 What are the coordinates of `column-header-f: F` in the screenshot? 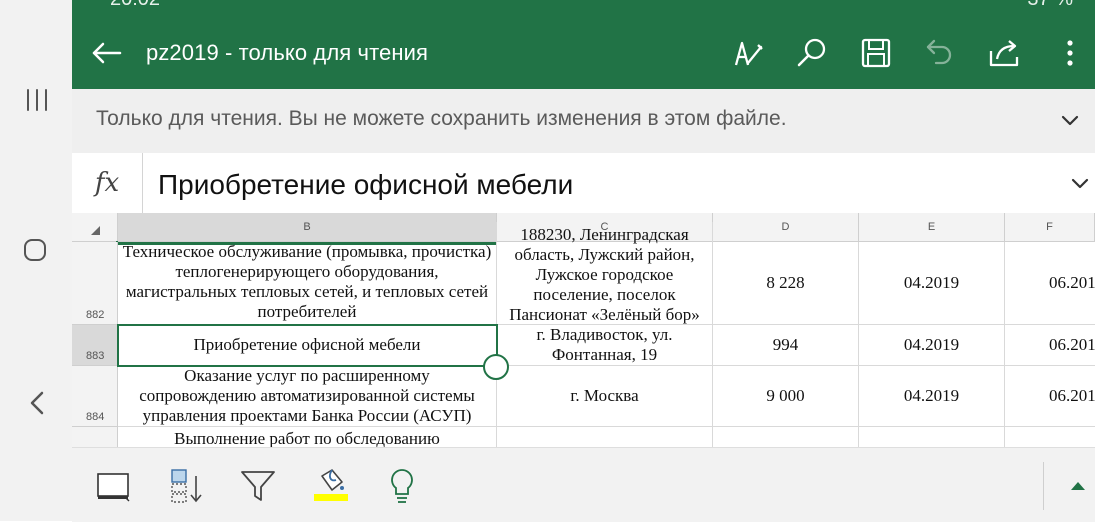 It's located at (1050, 227).